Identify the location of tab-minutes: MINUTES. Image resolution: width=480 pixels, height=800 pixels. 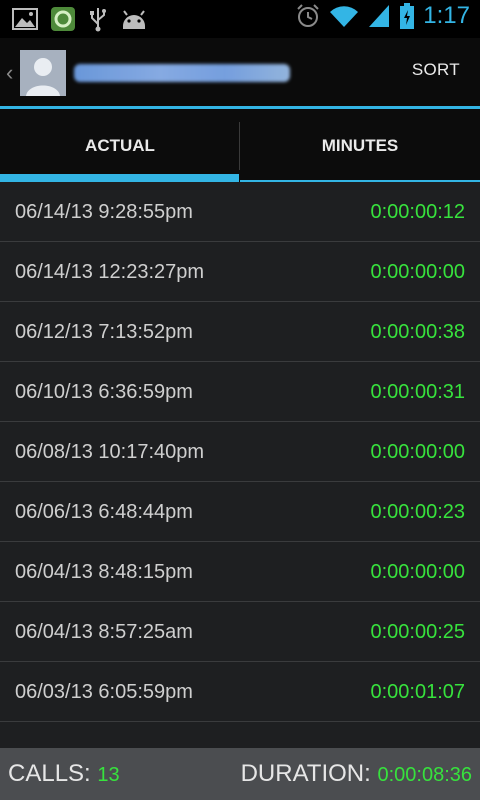
(360, 145).